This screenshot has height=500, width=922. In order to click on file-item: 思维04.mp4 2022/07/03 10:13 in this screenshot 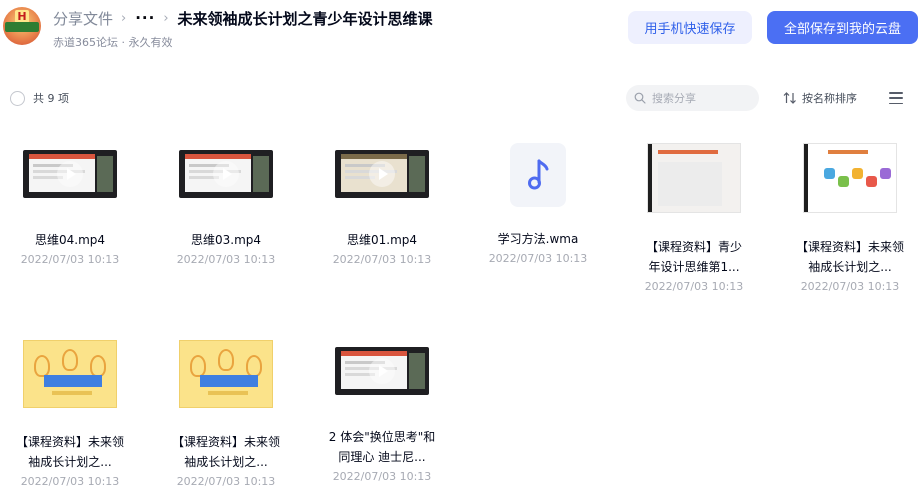, I will do `click(70, 208)`.